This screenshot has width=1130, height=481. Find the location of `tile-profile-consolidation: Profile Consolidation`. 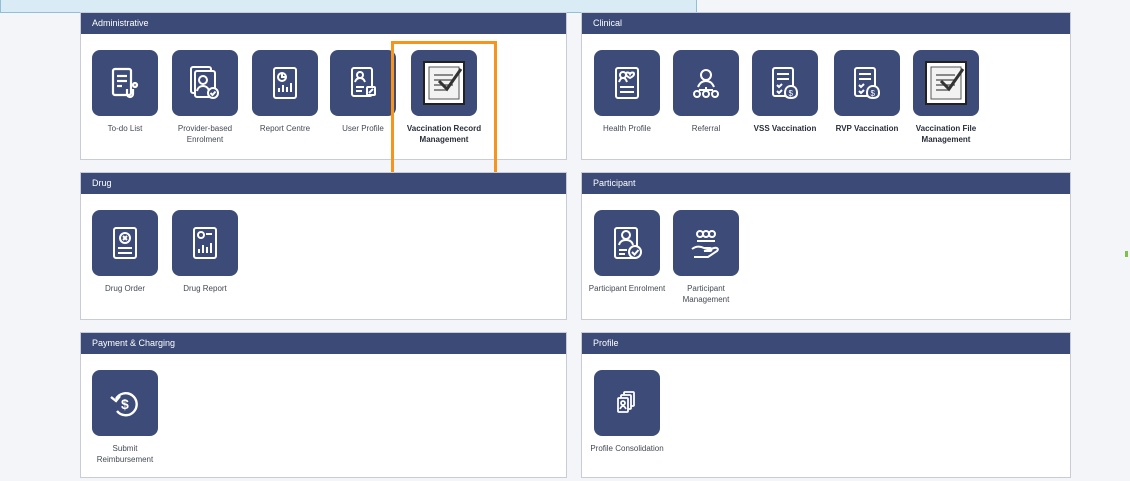

tile-profile-consolidation: Profile Consolidation is located at coordinates (627, 412).